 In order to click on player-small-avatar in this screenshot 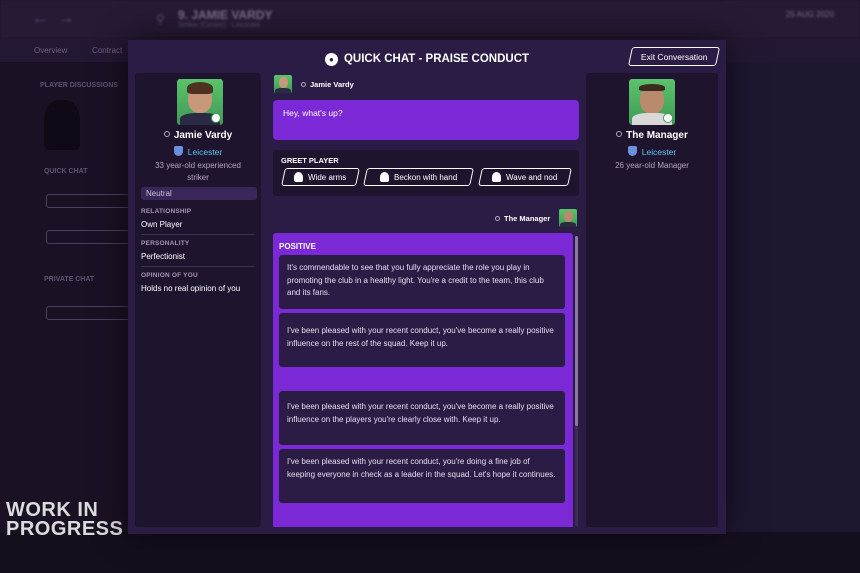, I will do `click(283, 84)`.